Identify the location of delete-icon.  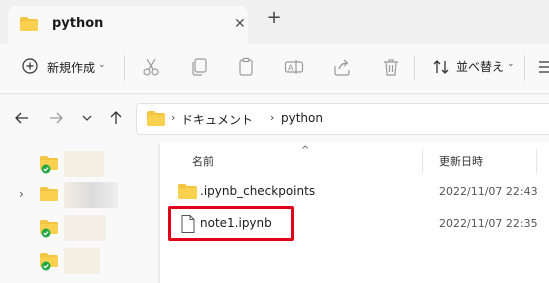
(391, 67).